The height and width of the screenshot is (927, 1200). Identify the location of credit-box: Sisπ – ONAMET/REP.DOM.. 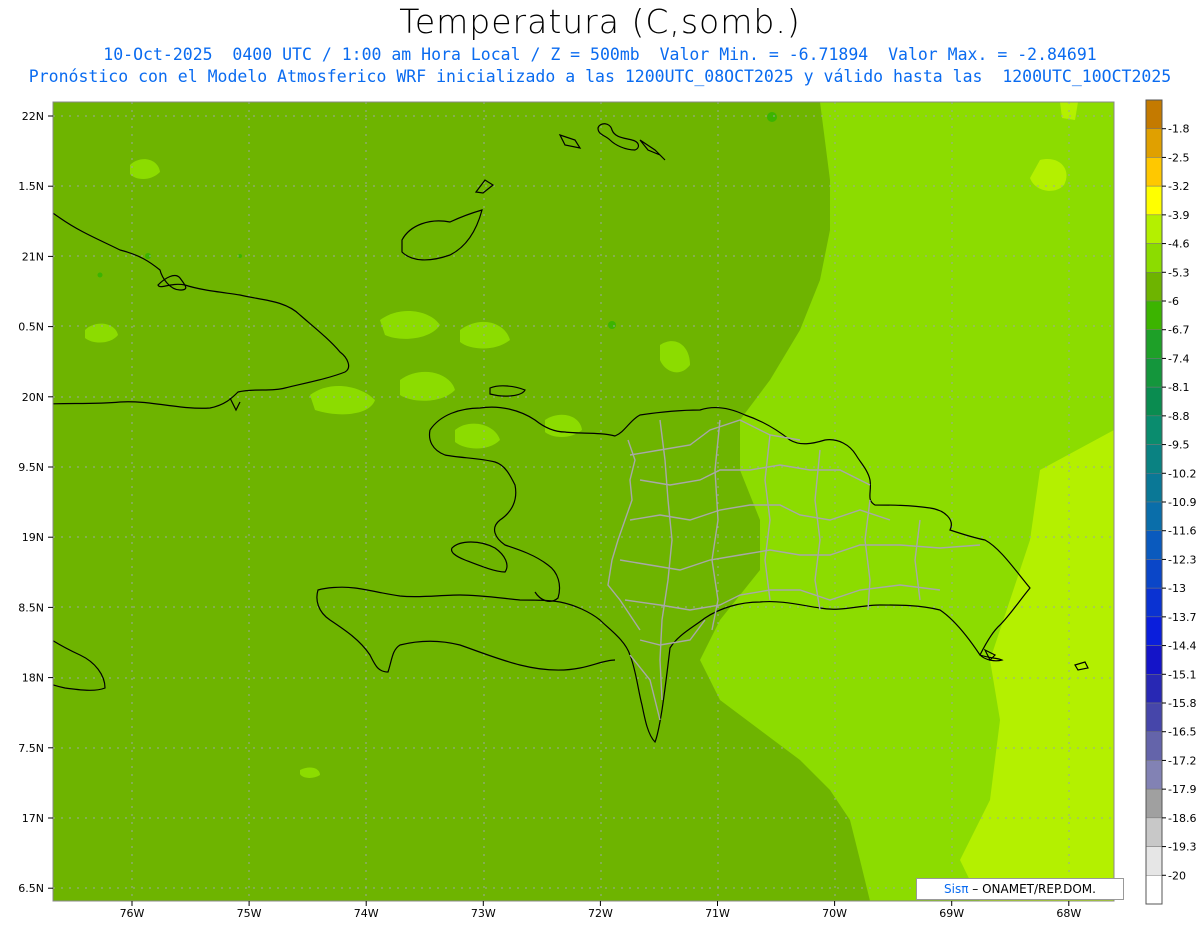
(1020, 889).